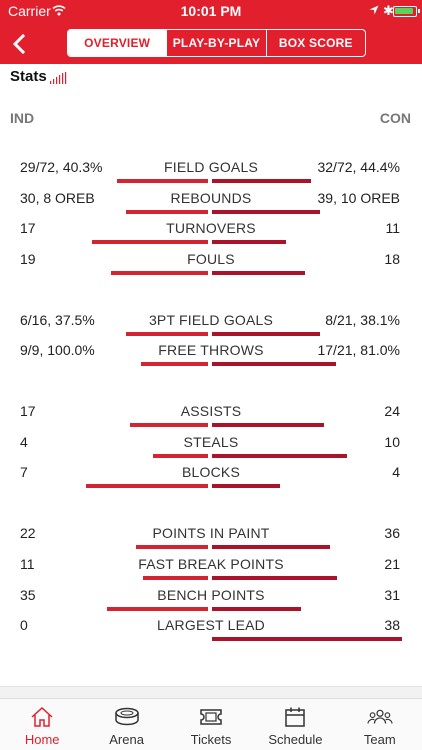 Image resolution: width=422 pixels, height=750 pixels. What do you see at coordinates (396, 472) in the screenshot?
I see `stat-right-value: 4` at bounding box center [396, 472].